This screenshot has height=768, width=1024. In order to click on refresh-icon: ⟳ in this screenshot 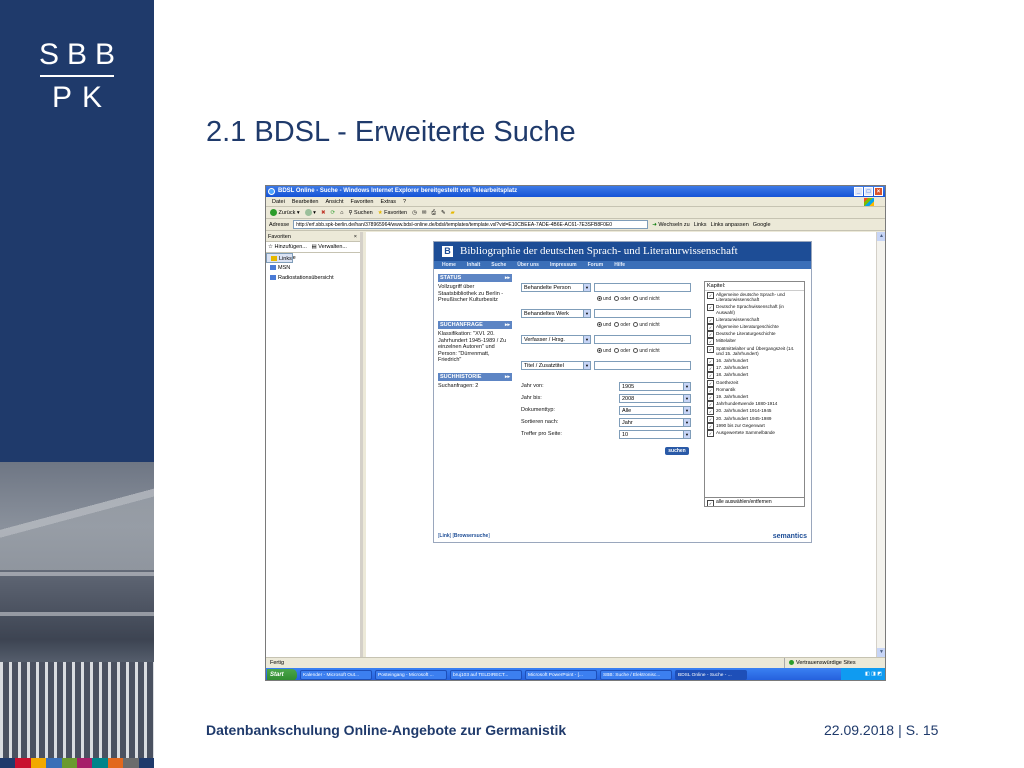, I will do `click(333, 213)`.